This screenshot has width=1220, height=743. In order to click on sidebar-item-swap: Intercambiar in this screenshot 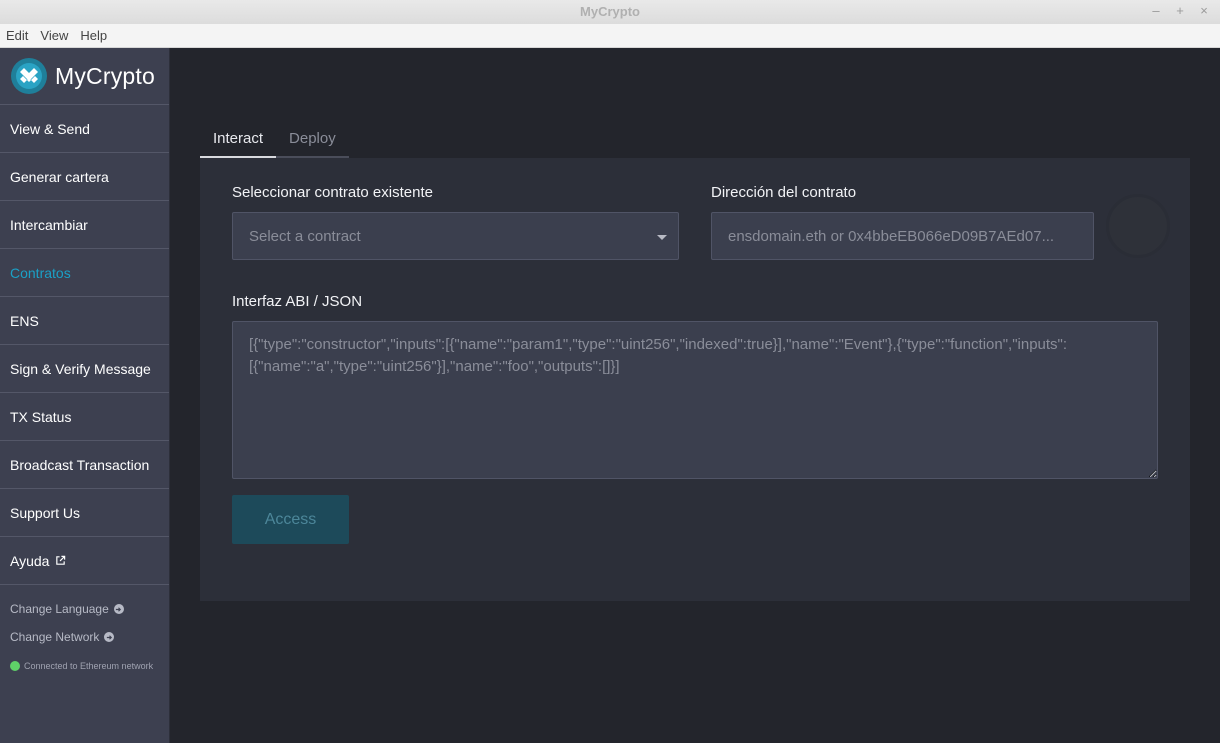, I will do `click(84, 225)`.